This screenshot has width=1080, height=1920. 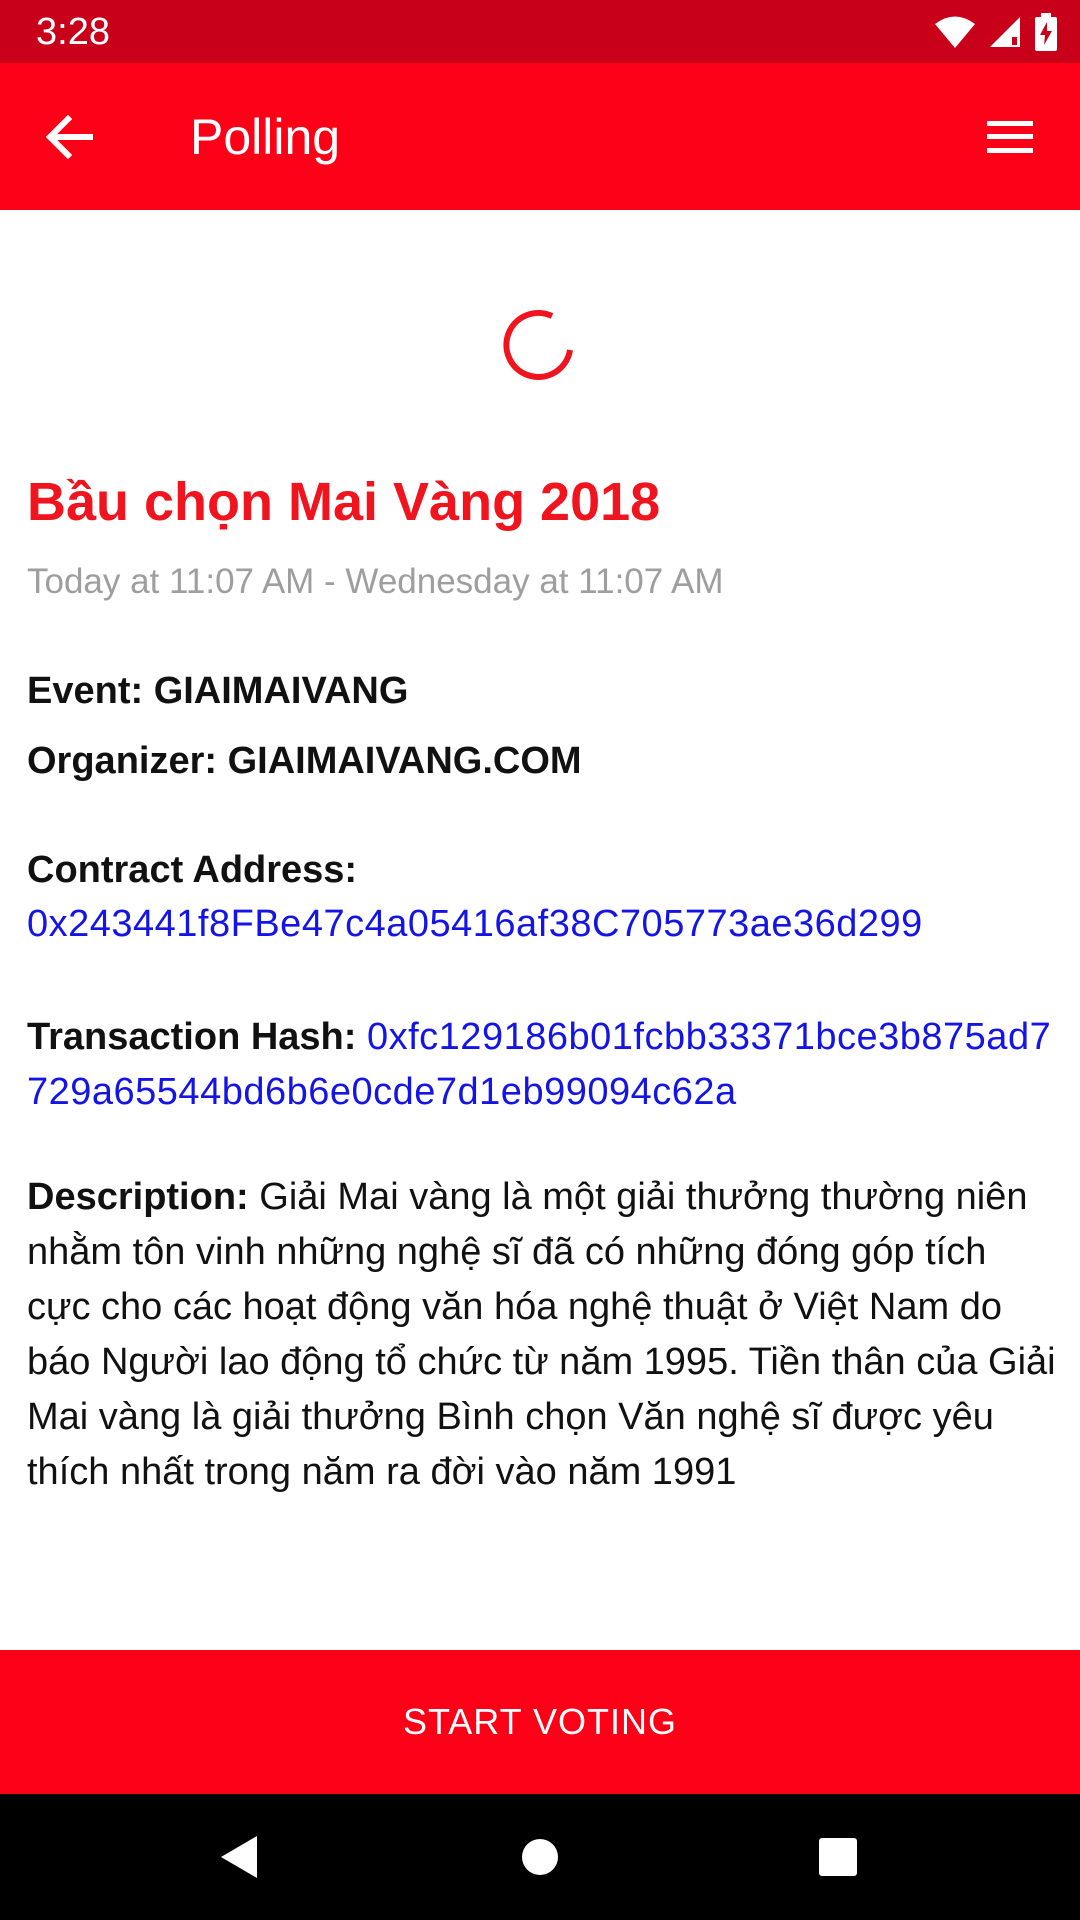 I want to click on back-button, so click(x=70, y=137).